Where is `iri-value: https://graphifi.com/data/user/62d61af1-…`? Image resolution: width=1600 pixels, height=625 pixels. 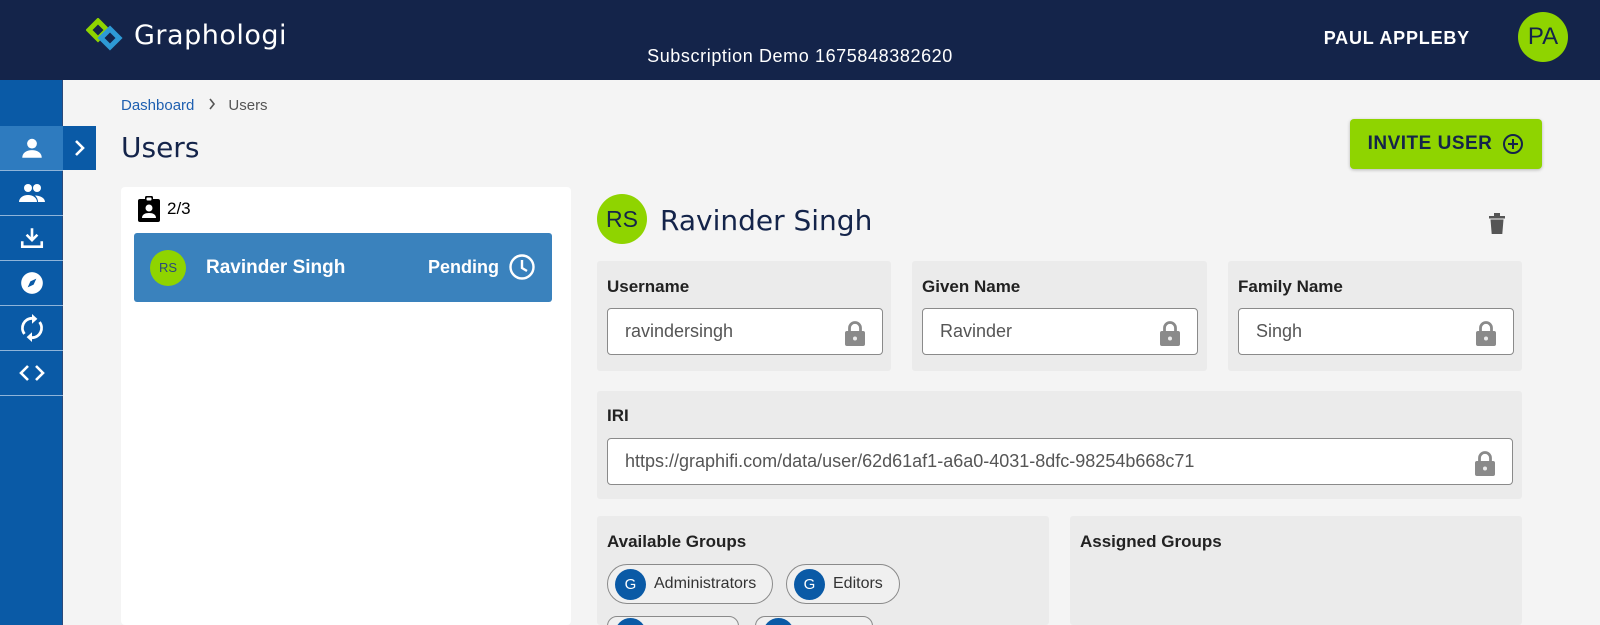 iri-value: https://graphifi.com/data/user/62d61af1-… is located at coordinates (910, 461).